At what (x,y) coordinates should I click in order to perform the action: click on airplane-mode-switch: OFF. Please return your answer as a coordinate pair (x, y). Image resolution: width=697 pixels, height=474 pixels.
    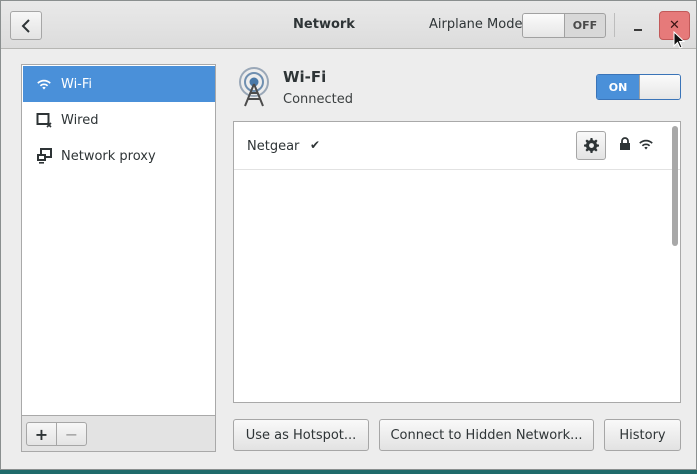
    Looking at the image, I should click on (564, 25).